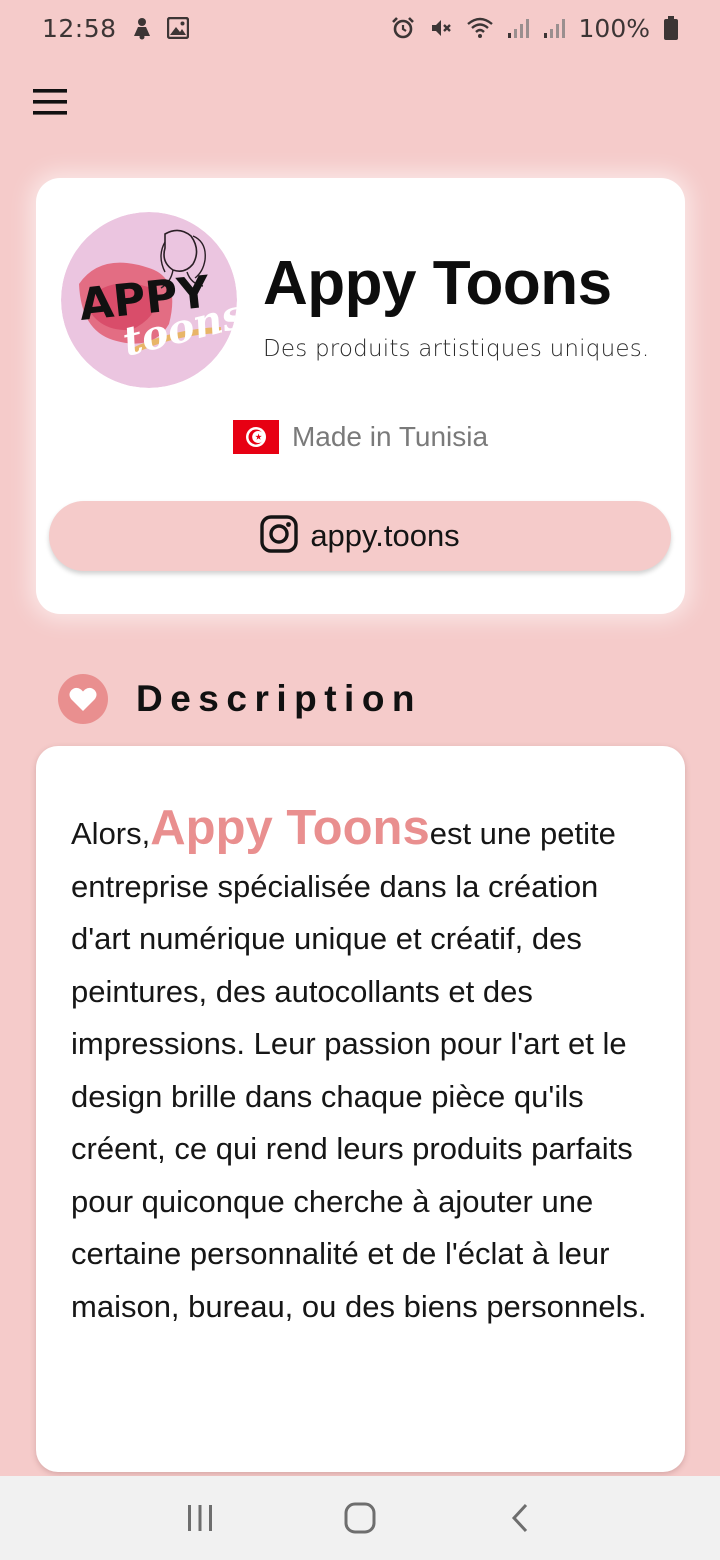 This screenshot has width=720, height=1560. I want to click on alarm-icon, so click(403, 28).